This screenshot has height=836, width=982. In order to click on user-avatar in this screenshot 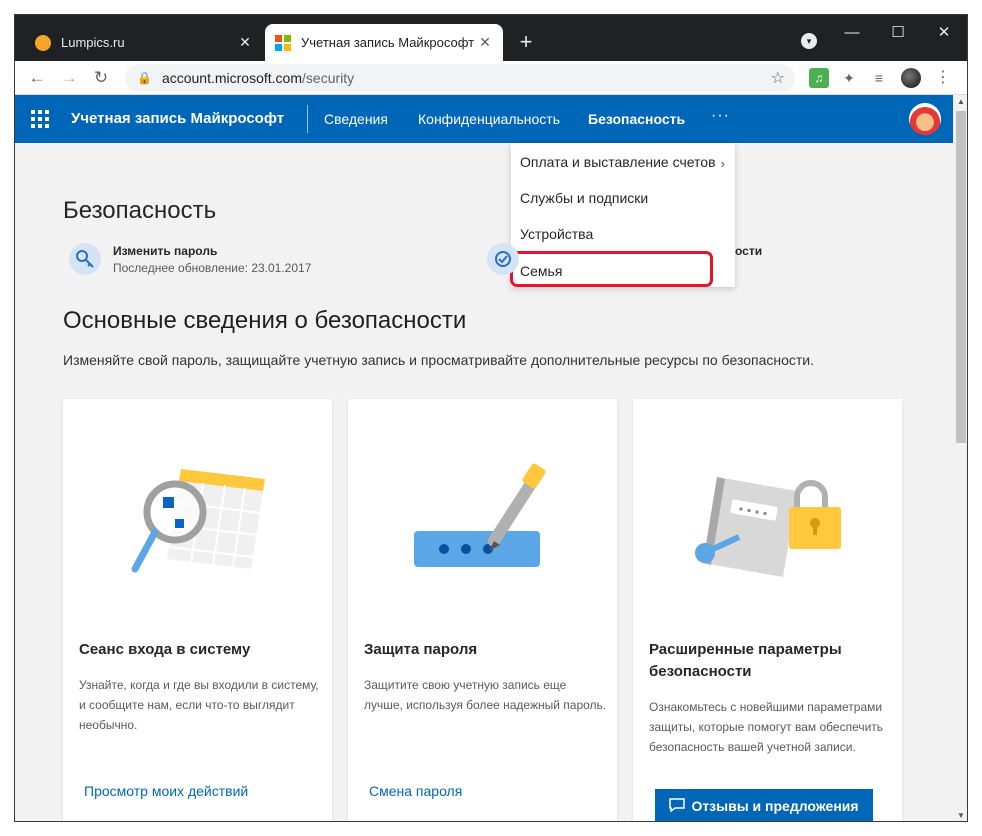, I will do `click(925, 119)`.